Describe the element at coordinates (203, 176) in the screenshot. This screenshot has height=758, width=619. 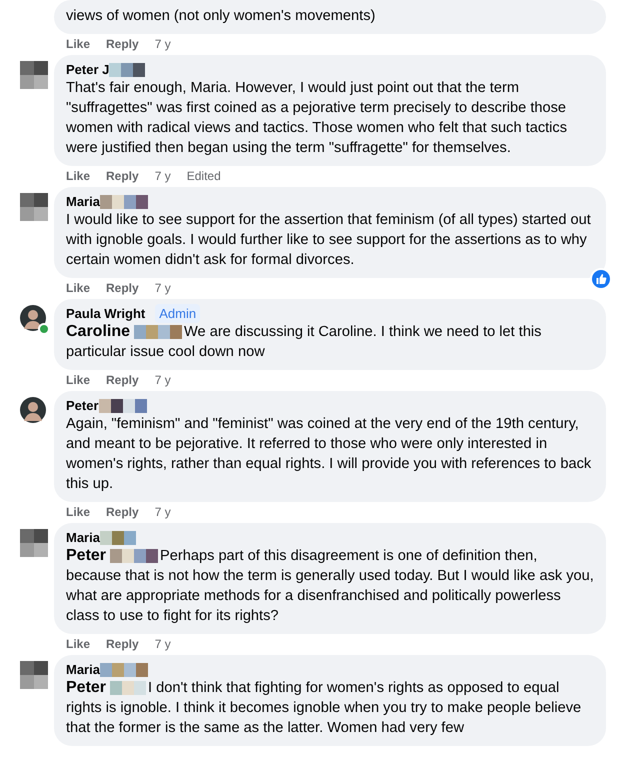
I see `edited-label: Edited` at that location.